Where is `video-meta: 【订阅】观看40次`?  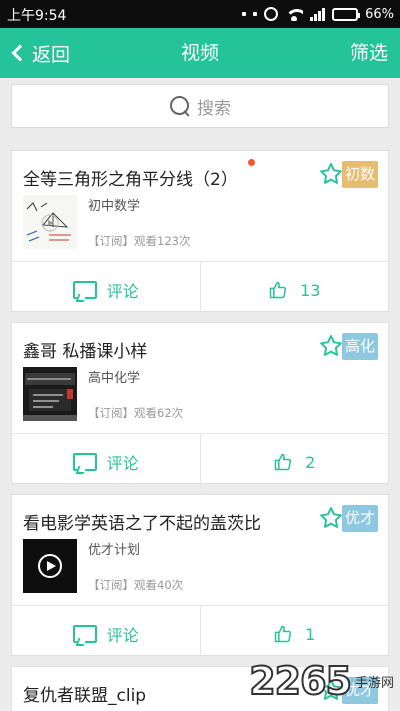
video-meta: 【订阅】观看40次 is located at coordinates (136, 585).